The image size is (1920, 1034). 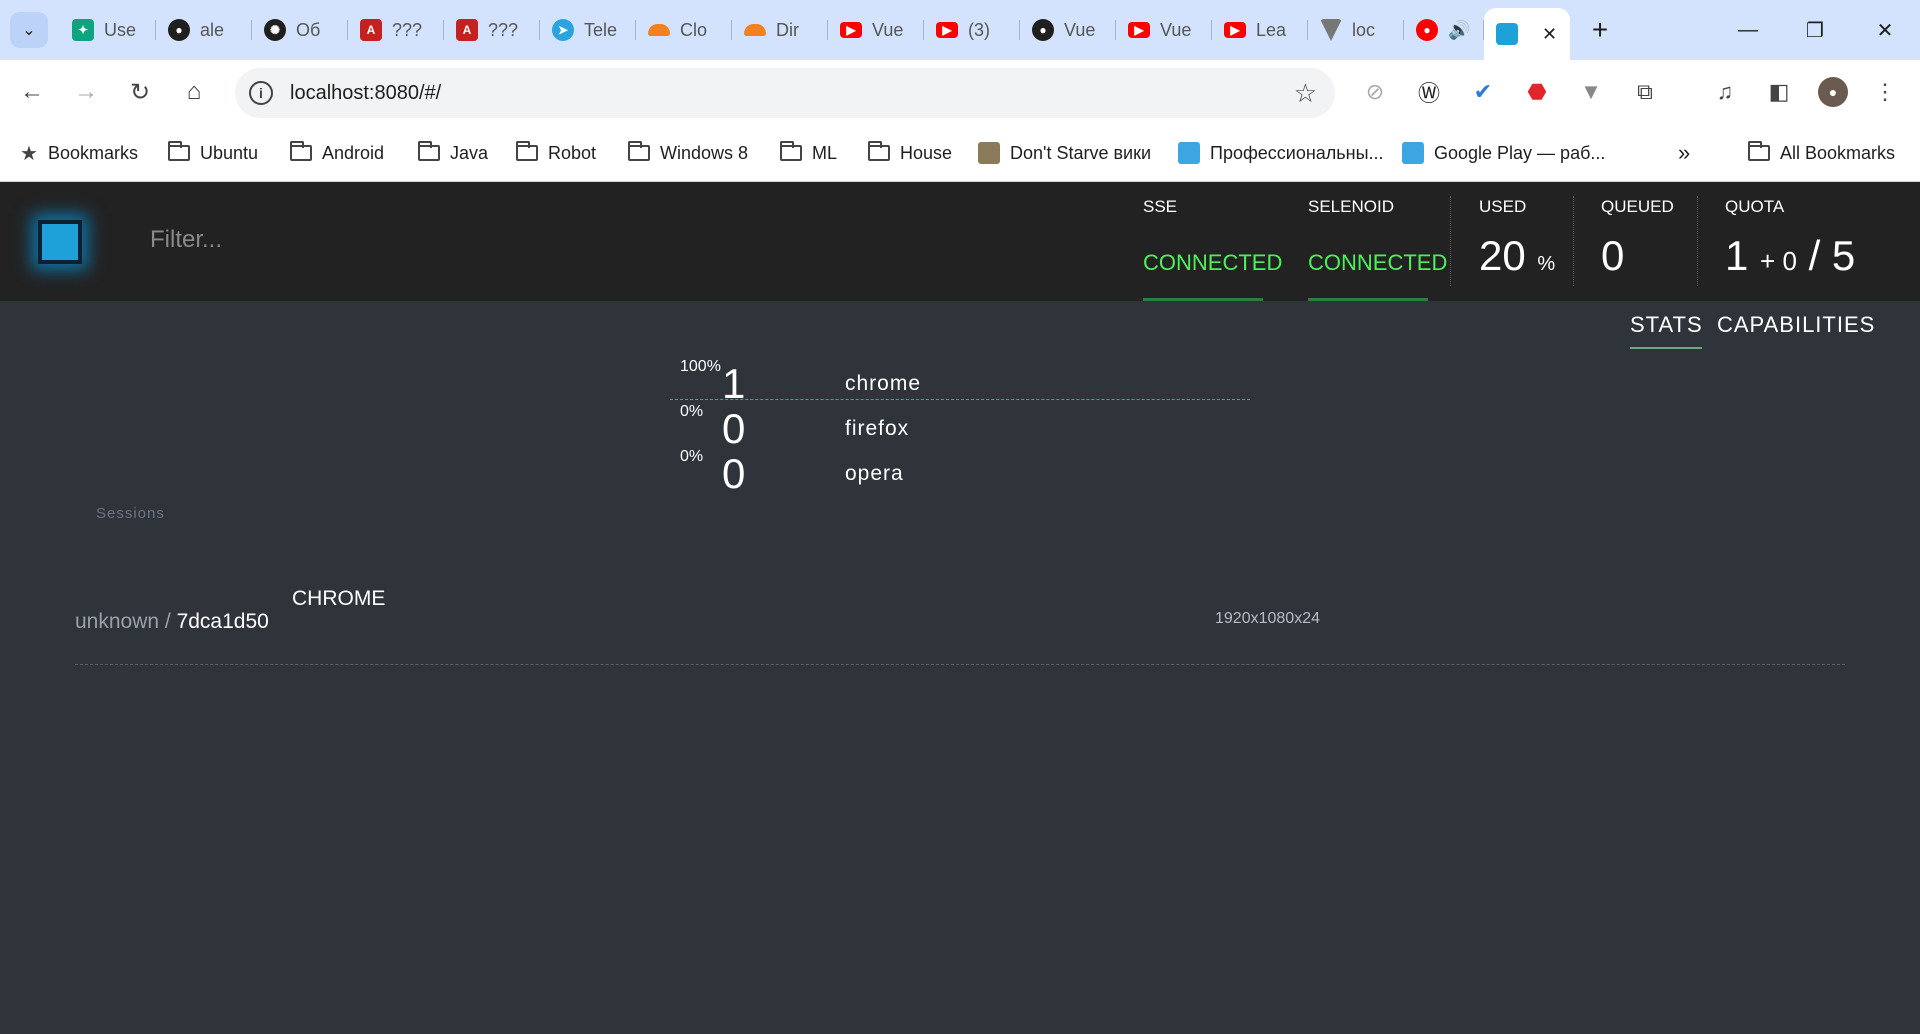 What do you see at coordinates (1778, 261) in the screenshot?
I see `quota-pending: + 0` at bounding box center [1778, 261].